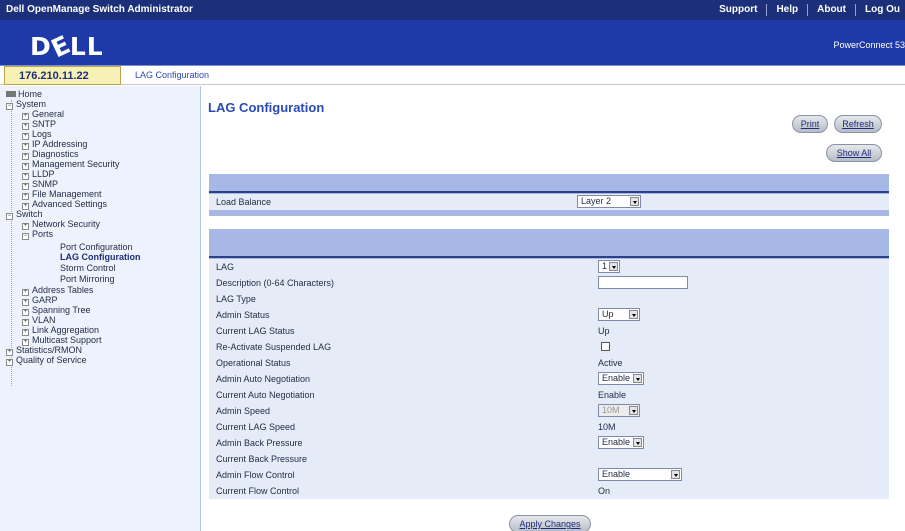 This screenshot has height=531, width=905. What do you see at coordinates (46, 360) in the screenshot?
I see `tree-quality-of-service: + Quality of Service` at bounding box center [46, 360].